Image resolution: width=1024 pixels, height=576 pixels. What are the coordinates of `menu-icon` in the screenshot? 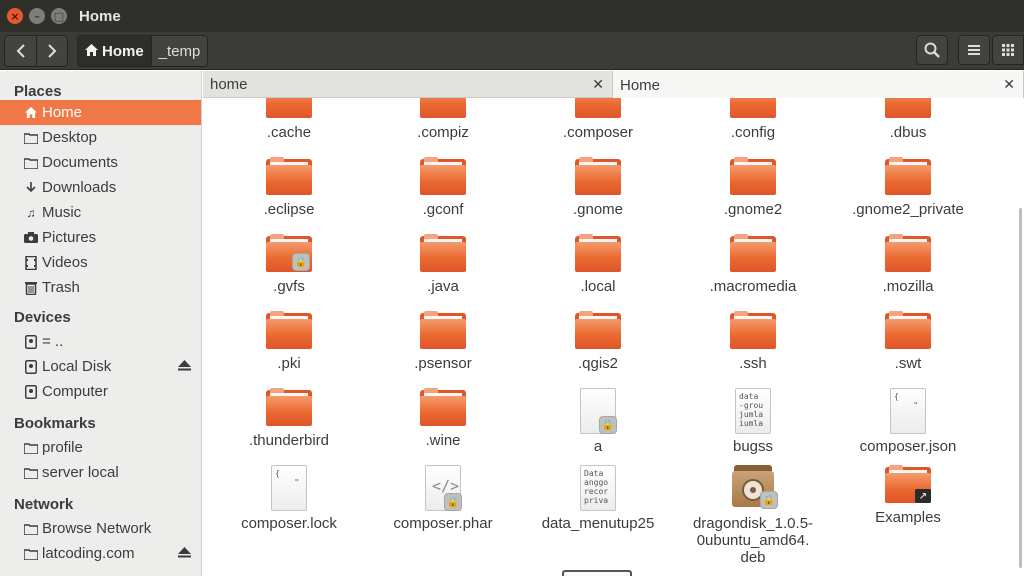 It's located at (974, 50).